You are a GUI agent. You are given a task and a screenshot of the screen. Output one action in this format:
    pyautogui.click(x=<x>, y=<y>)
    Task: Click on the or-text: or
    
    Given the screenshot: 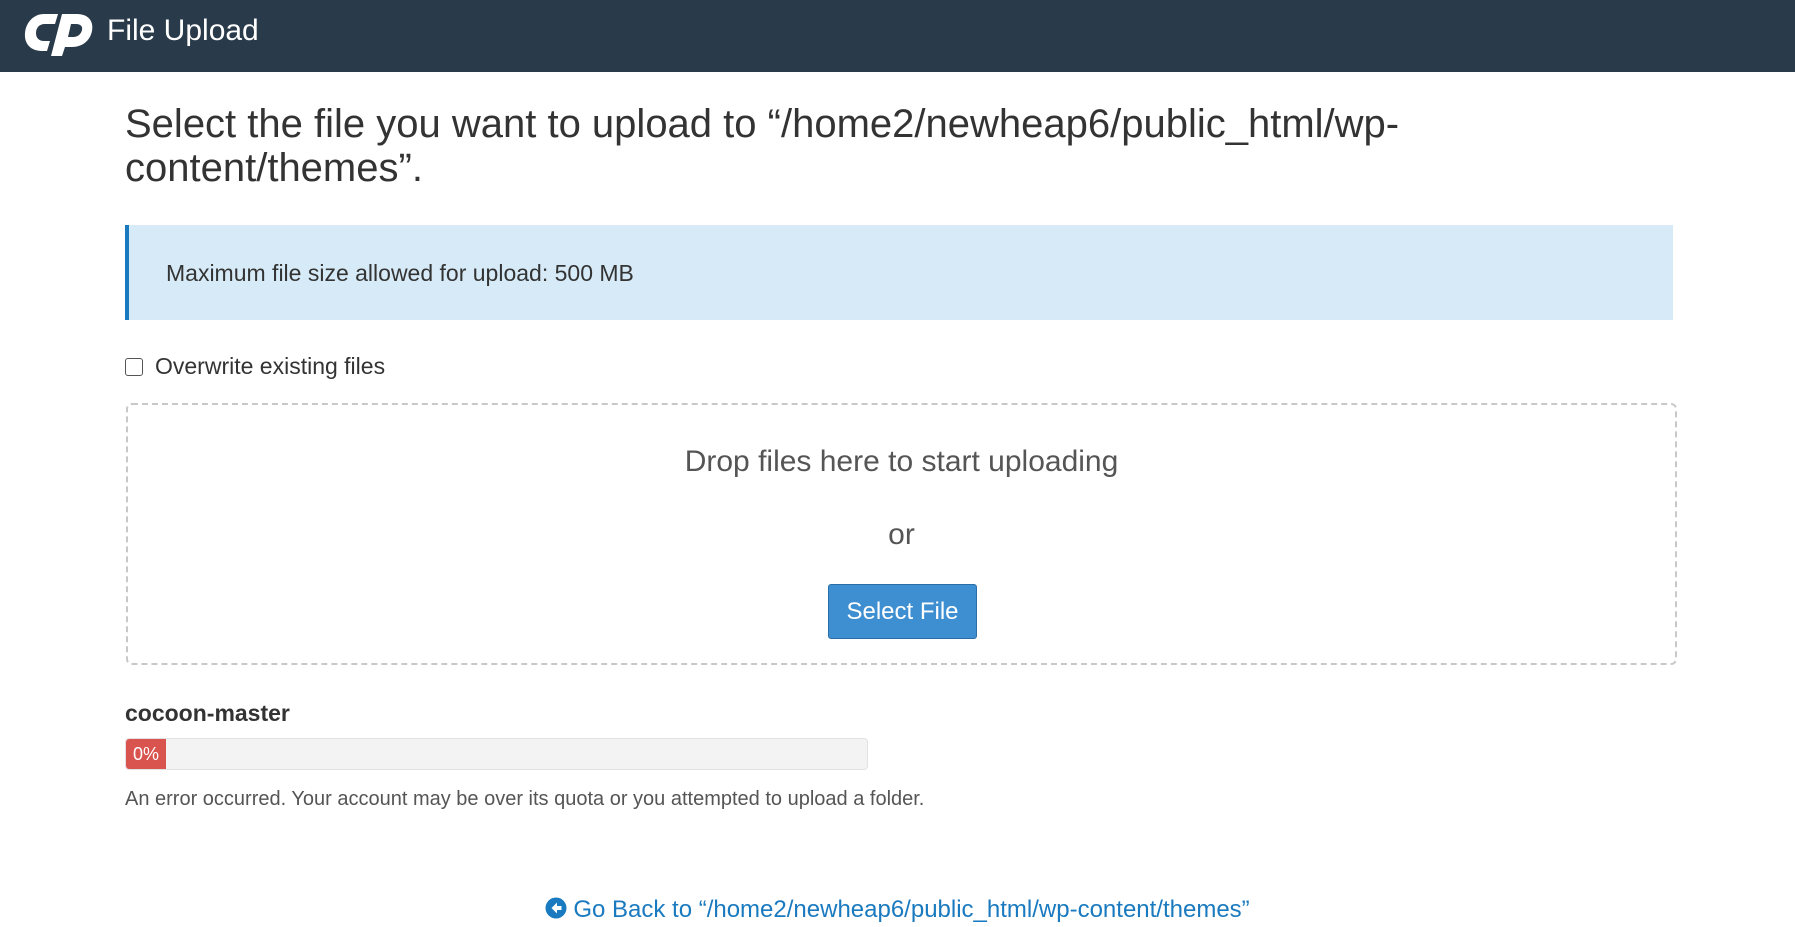 What is the action you would take?
    pyautogui.click(x=901, y=534)
    